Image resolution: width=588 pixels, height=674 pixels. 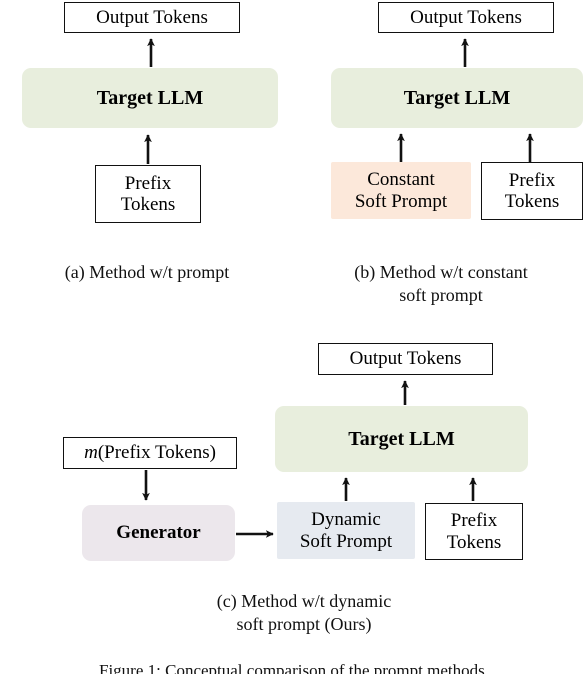 I want to click on panel-b-caption-line-2: soft prompt, so click(x=441, y=294).